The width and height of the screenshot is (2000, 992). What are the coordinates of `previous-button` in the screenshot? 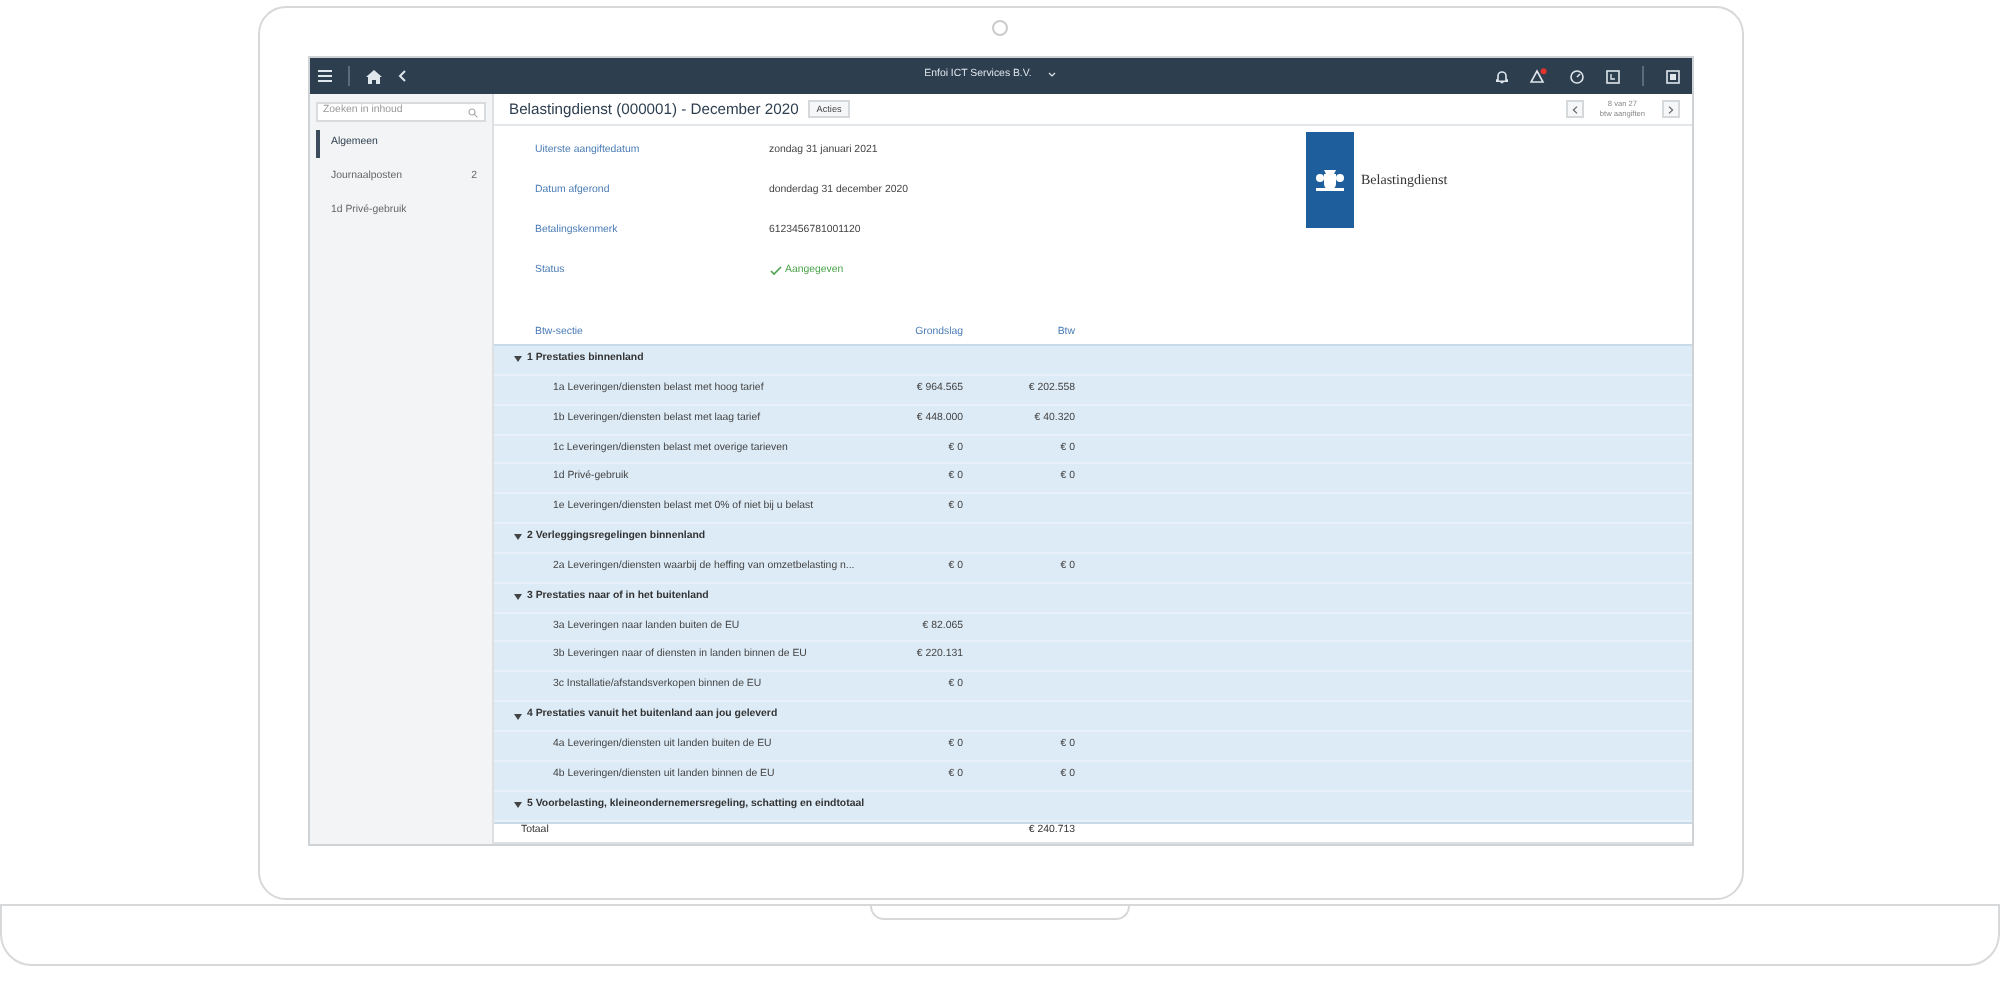 It's located at (1574, 109).